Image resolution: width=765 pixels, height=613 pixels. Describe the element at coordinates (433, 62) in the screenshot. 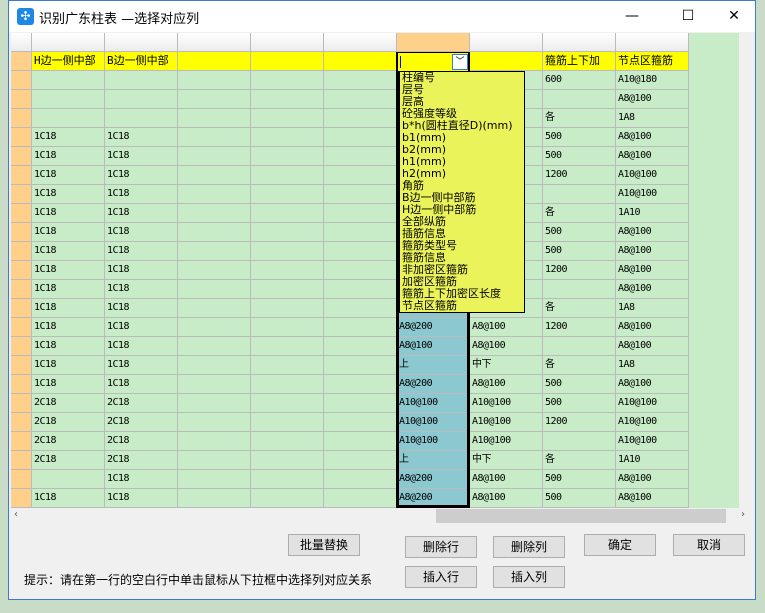

I see `column-type-combobox: ﹀` at that location.